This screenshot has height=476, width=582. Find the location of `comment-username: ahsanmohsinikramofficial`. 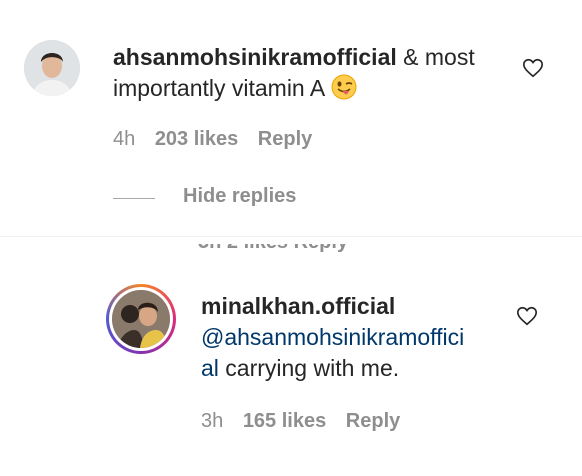

comment-username: ahsanmohsinikramofficial is located at coordinates (255, 57).